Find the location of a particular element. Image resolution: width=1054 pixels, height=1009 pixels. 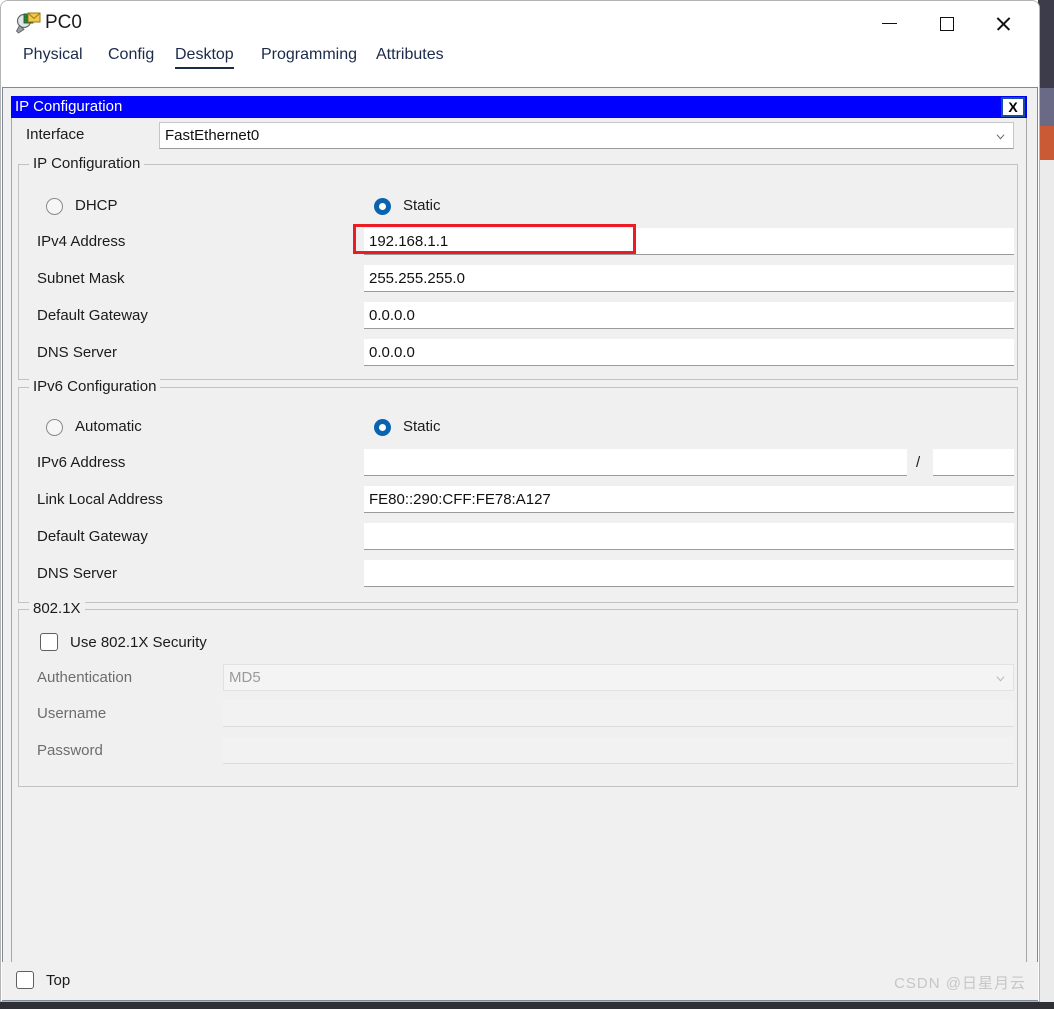

tab-programming: Programming is located at coordinates (309, 56).